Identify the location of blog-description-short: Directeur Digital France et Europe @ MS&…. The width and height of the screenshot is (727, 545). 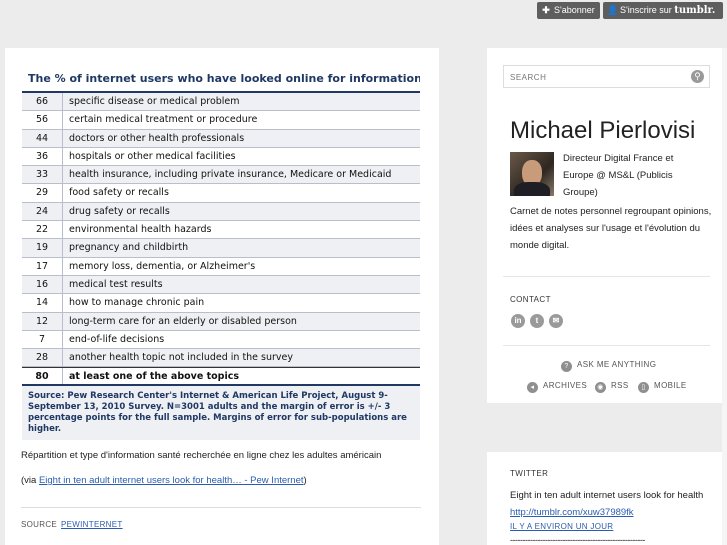
(618, 175).